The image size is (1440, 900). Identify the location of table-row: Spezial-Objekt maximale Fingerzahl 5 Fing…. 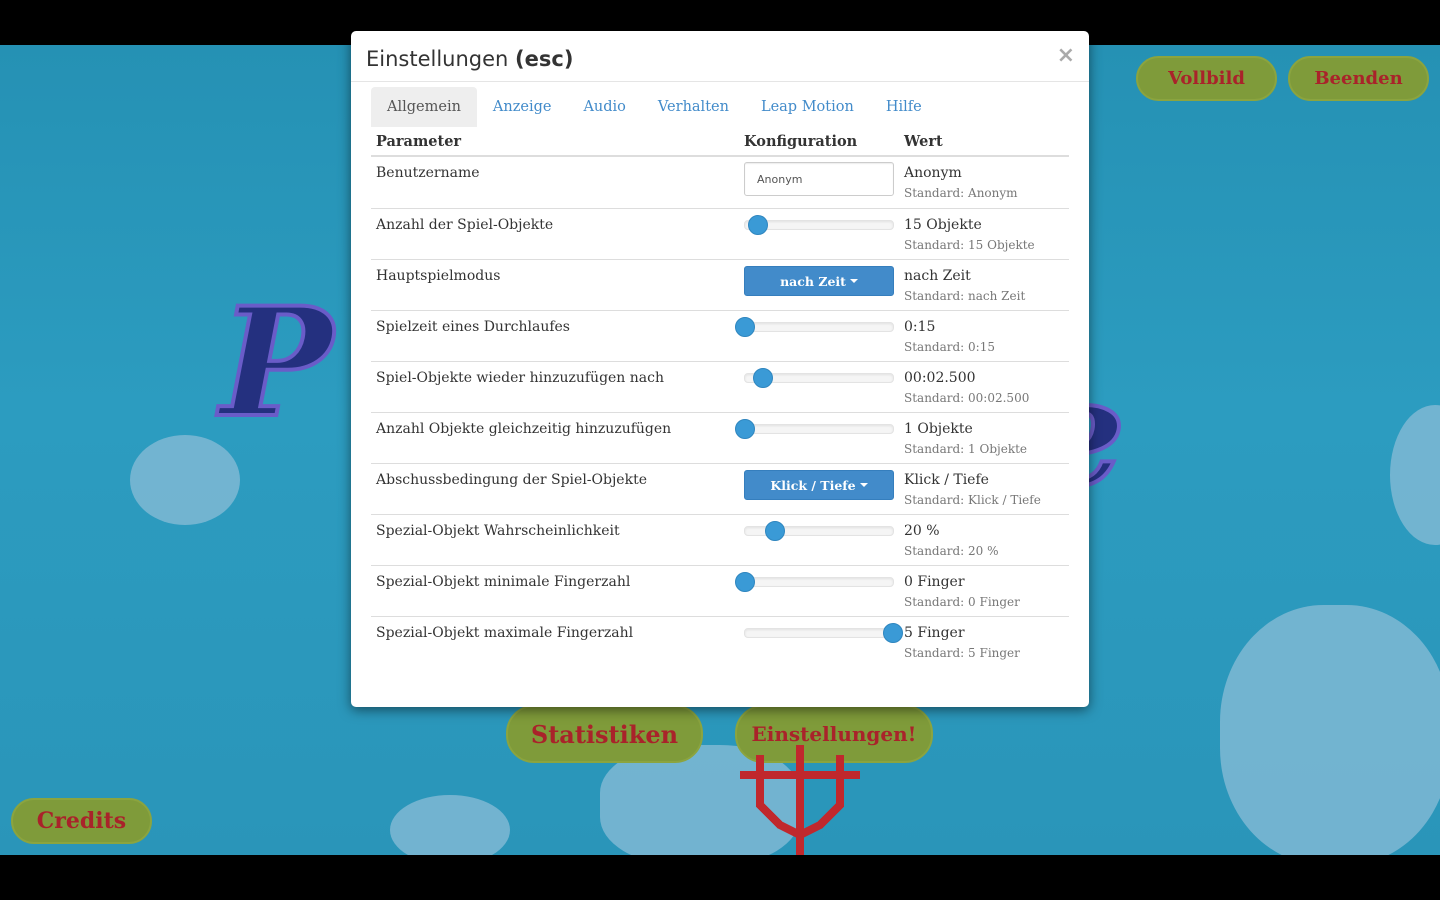
(720, 641).